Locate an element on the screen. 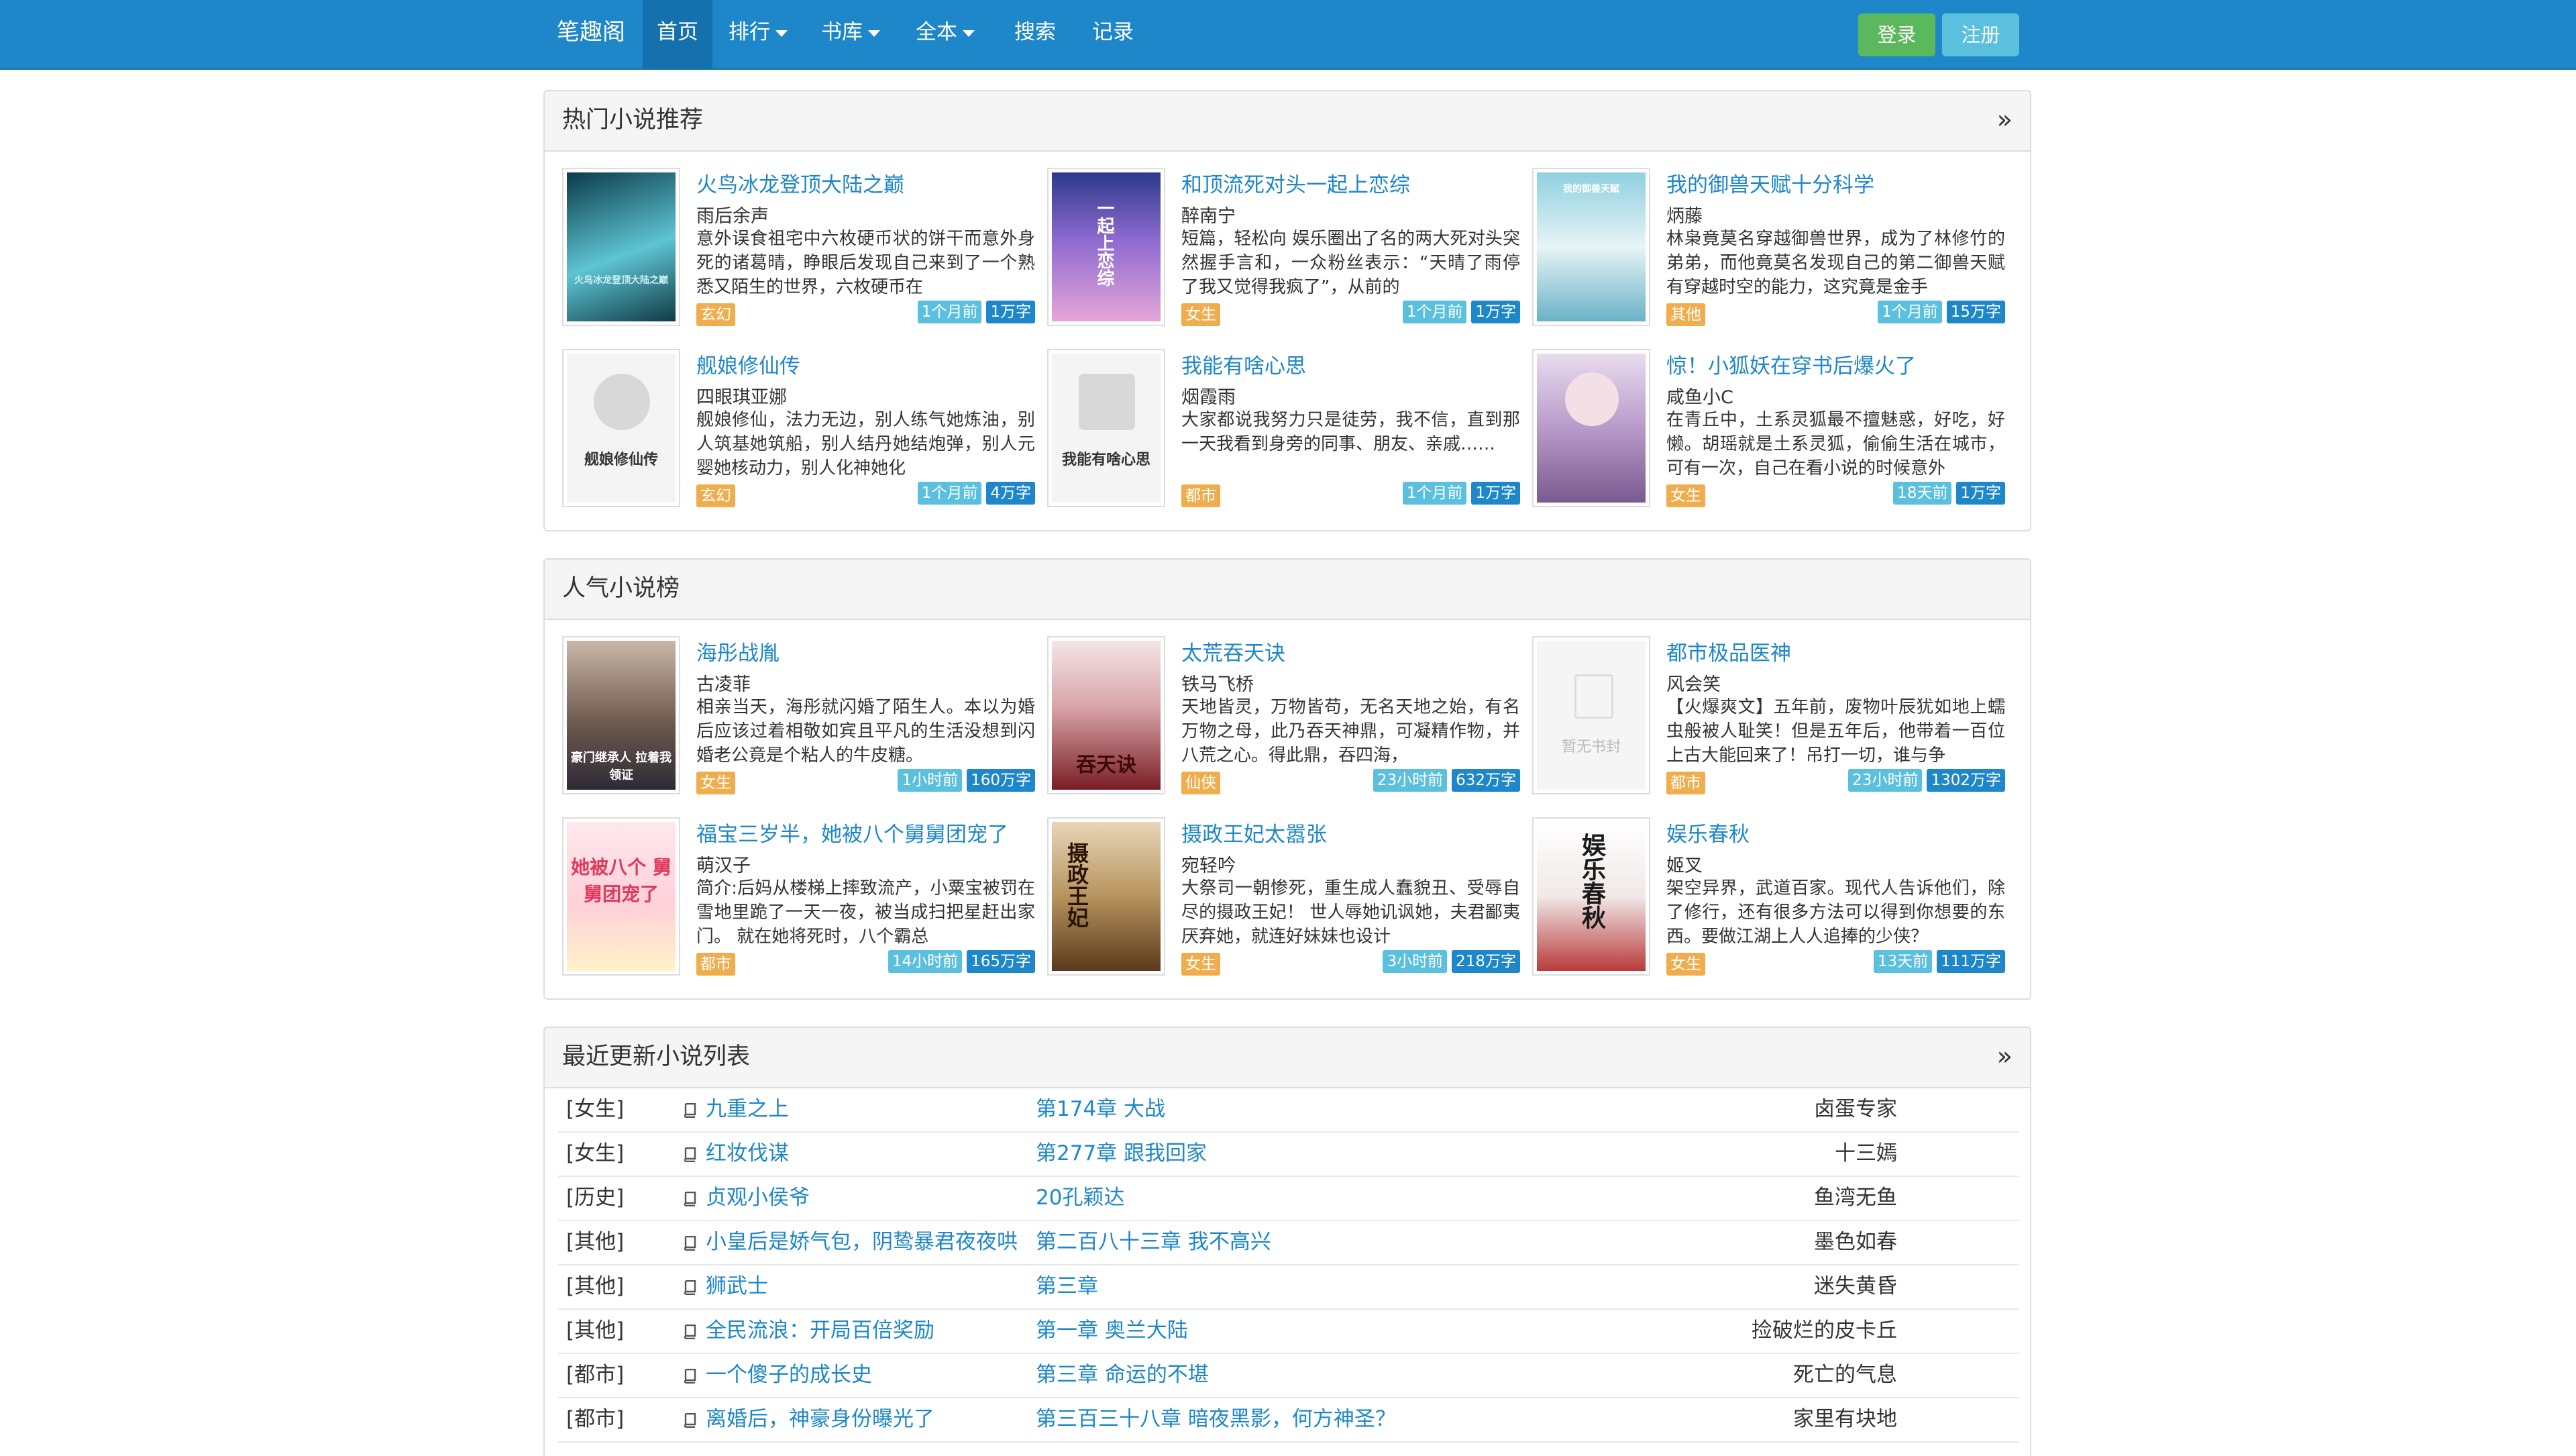 The height and width of the screenshot is (1456, 2576). book-title: 摄政王妃太嚣张 is located at coordinates (1254, 832).